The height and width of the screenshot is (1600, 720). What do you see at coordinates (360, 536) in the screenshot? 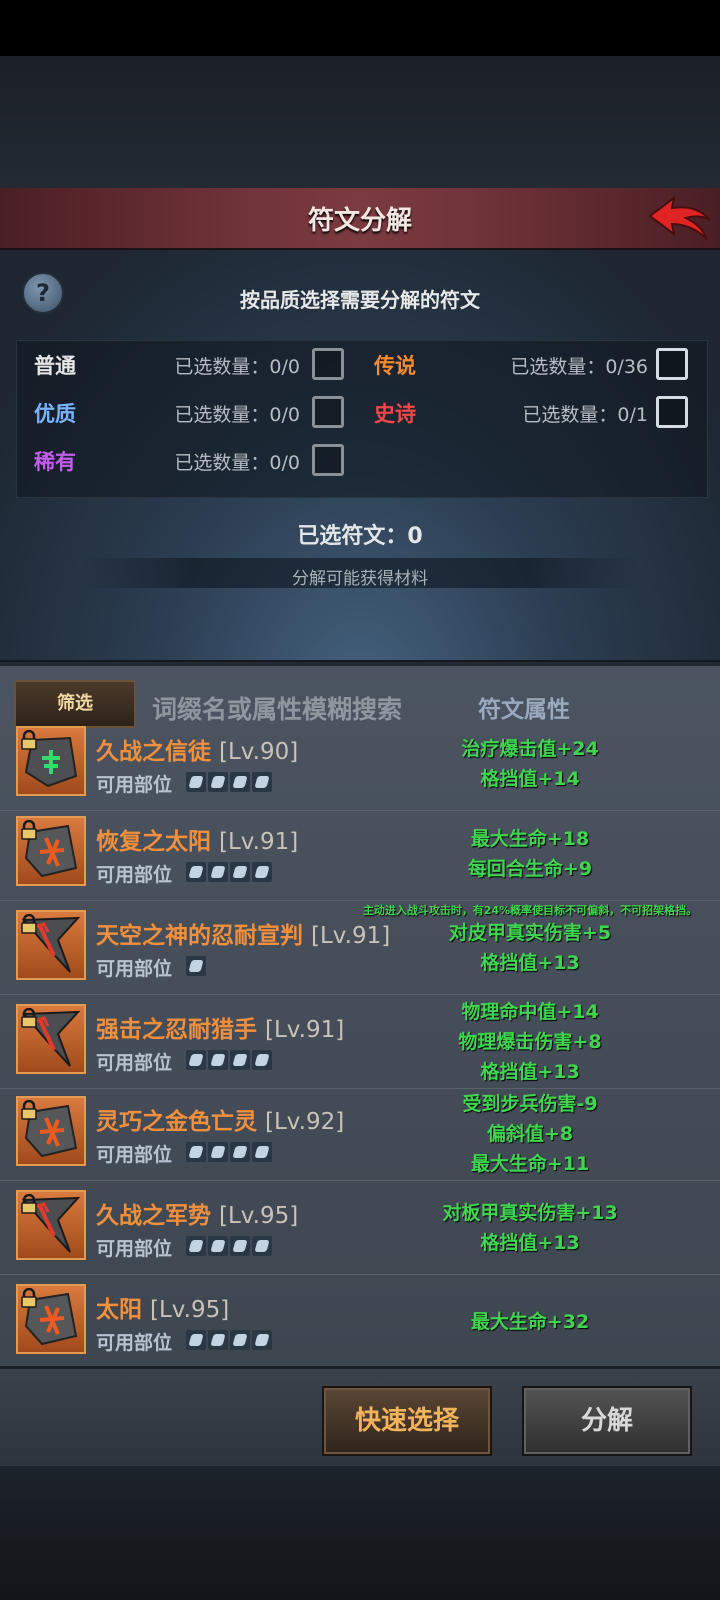
I see `selected-runes-count: 已选符文：0` at bounding box center [360, 536].